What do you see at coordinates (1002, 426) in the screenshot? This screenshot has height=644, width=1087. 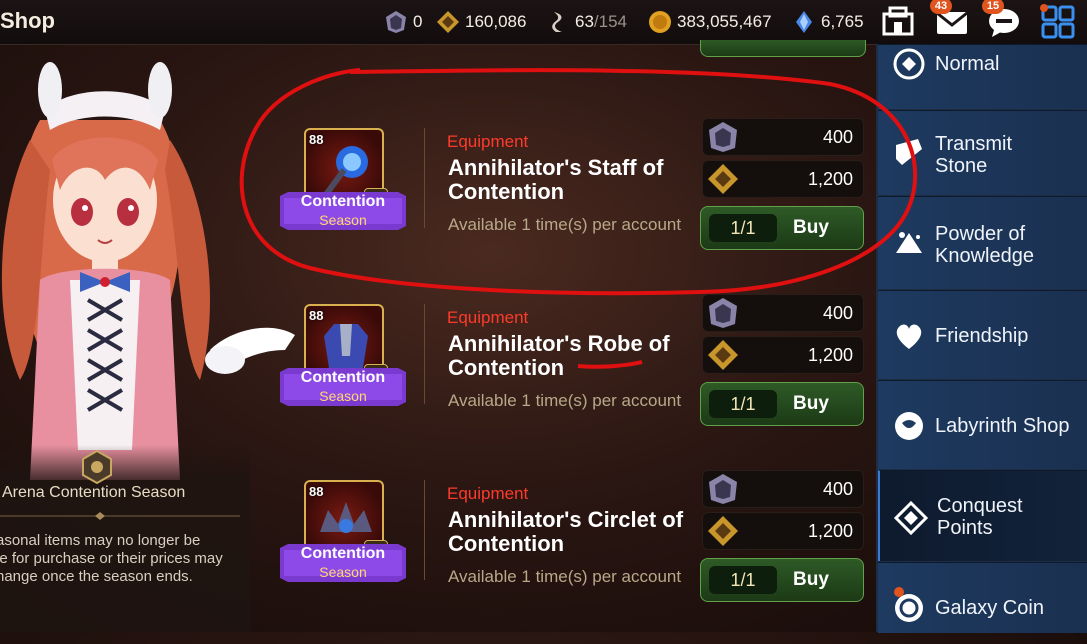 I see `sidebar-item-label: Labyrinth Shop` at bounding box center [1002, 426].